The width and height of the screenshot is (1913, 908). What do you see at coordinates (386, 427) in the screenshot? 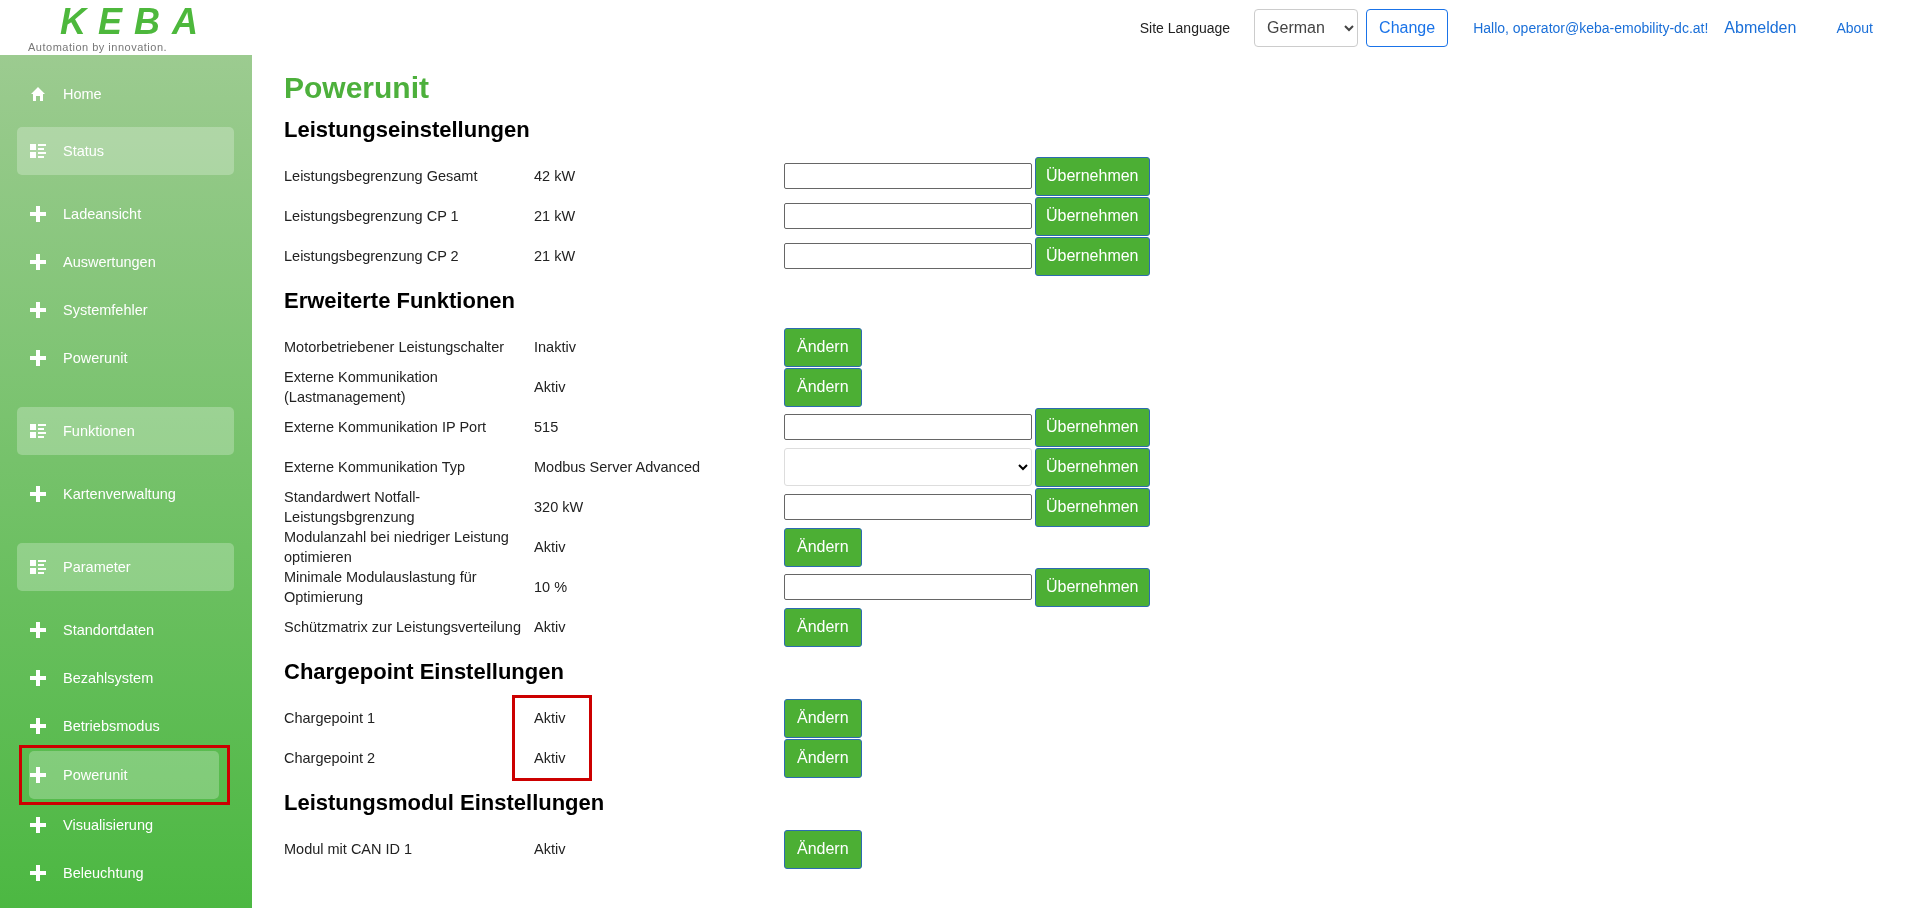
I see `setting-label: Externe Kommunikation IP Port` at bounding box center [386, 427].